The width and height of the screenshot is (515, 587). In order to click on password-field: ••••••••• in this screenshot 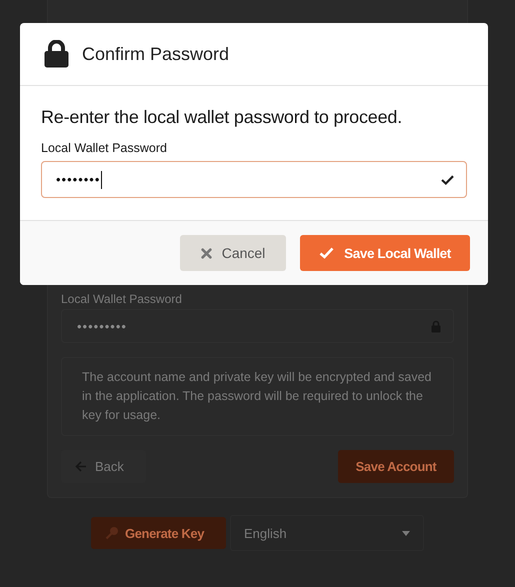, I will do `click(257, 326)`.